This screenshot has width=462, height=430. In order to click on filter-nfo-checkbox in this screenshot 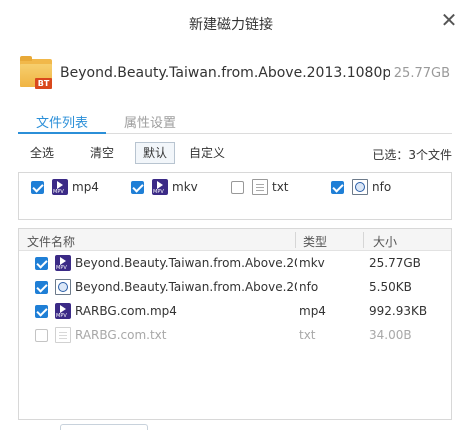, I will do `click(337, 187)`.